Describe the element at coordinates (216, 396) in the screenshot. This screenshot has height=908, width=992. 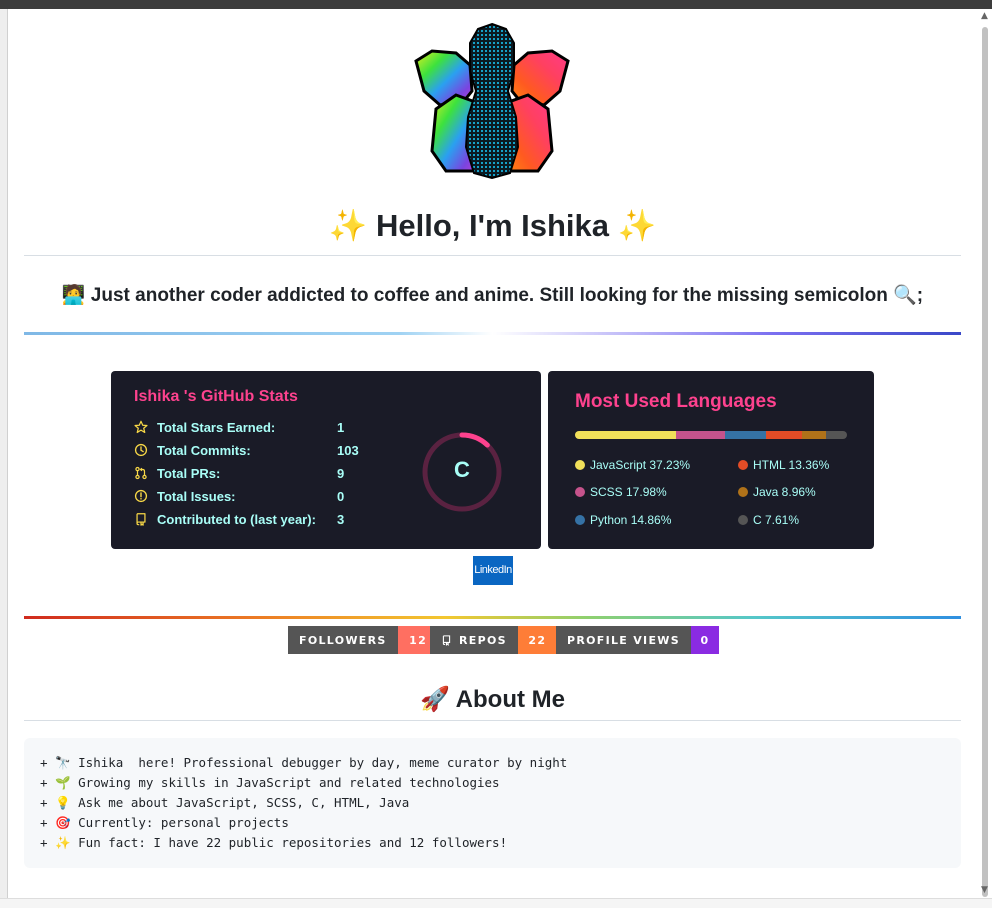
I see `stats-card-title: Ishika 's GitHub Stats` at that location.